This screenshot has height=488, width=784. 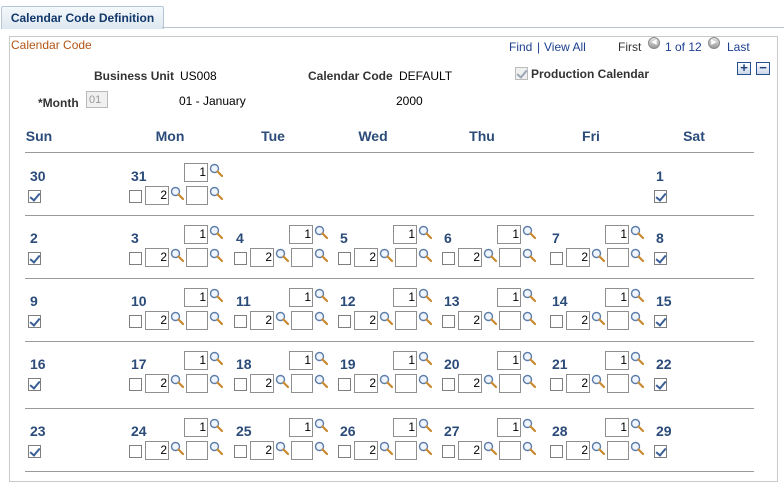 I want to click on last-link: Last, so click(x=738, y=47).